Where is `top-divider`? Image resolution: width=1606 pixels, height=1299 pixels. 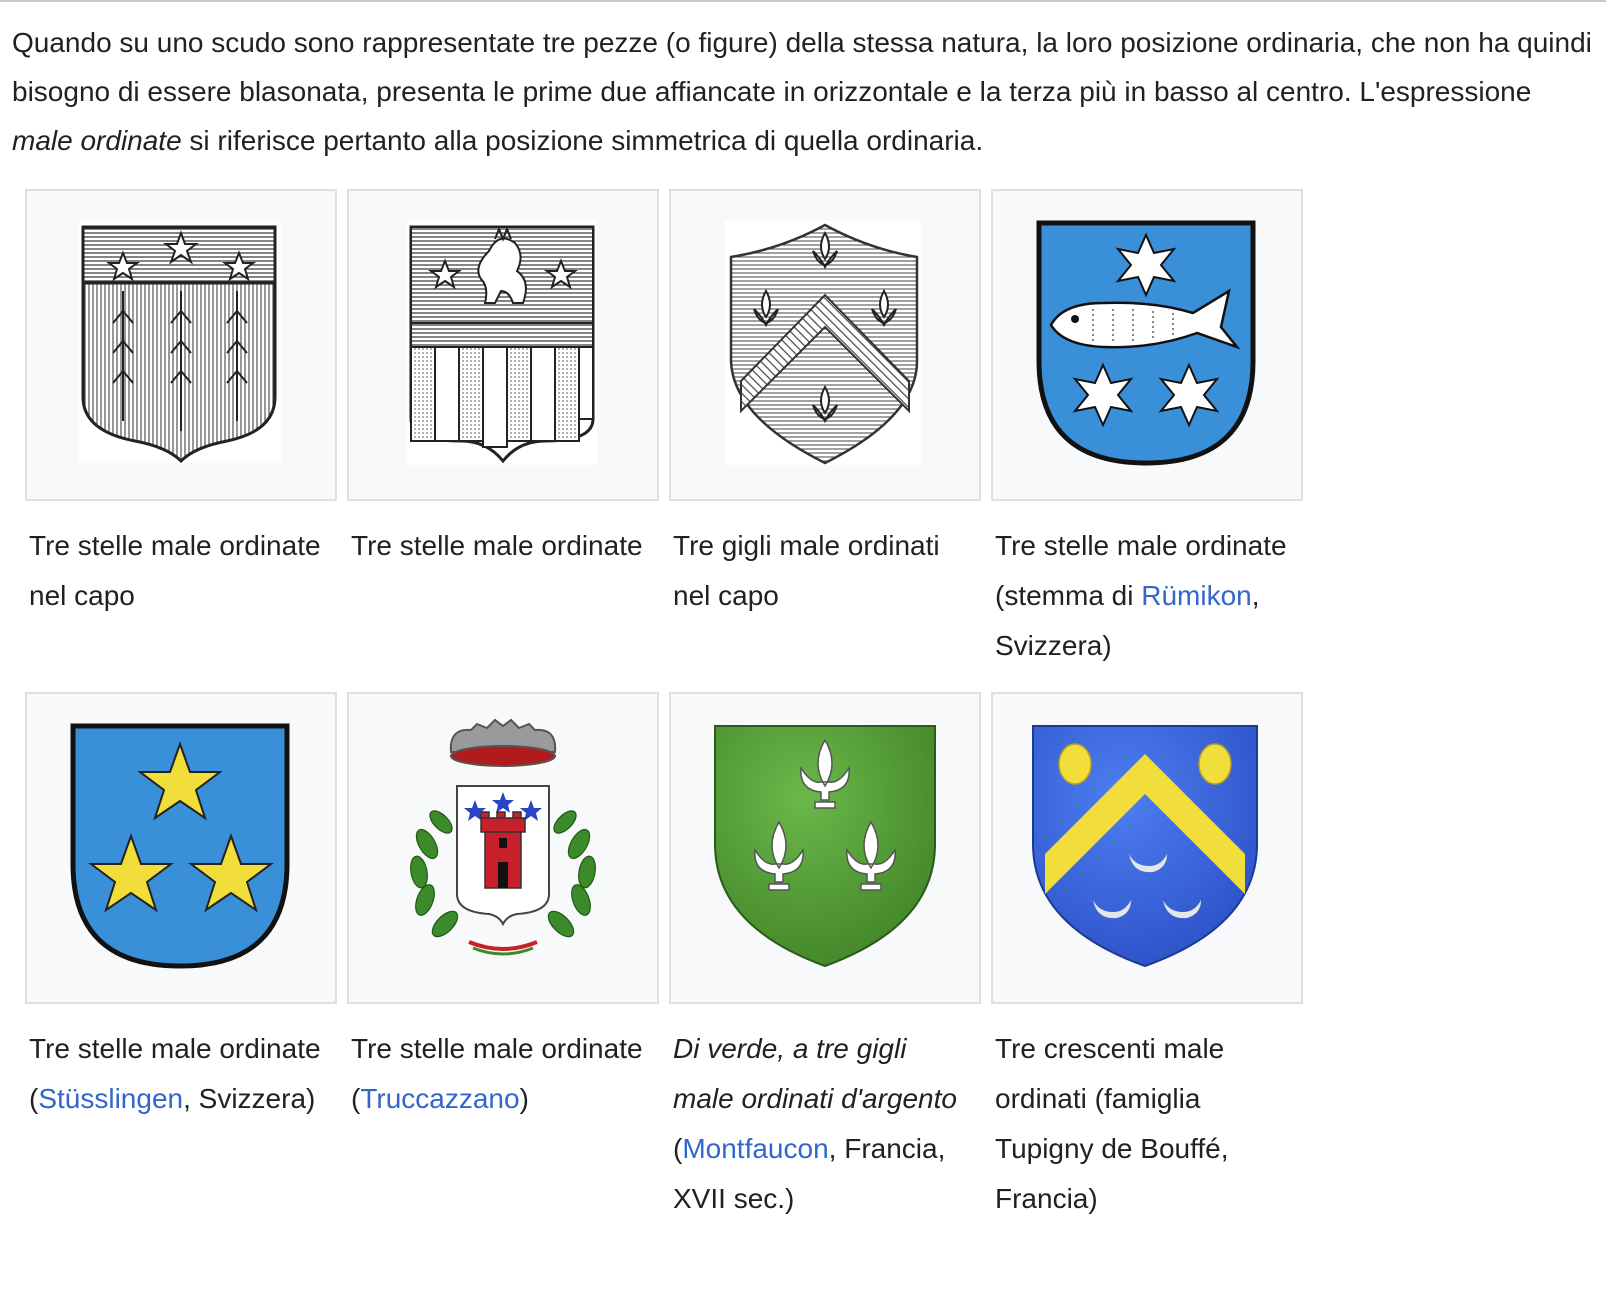 top-divider is located at coordinates (803, 1).